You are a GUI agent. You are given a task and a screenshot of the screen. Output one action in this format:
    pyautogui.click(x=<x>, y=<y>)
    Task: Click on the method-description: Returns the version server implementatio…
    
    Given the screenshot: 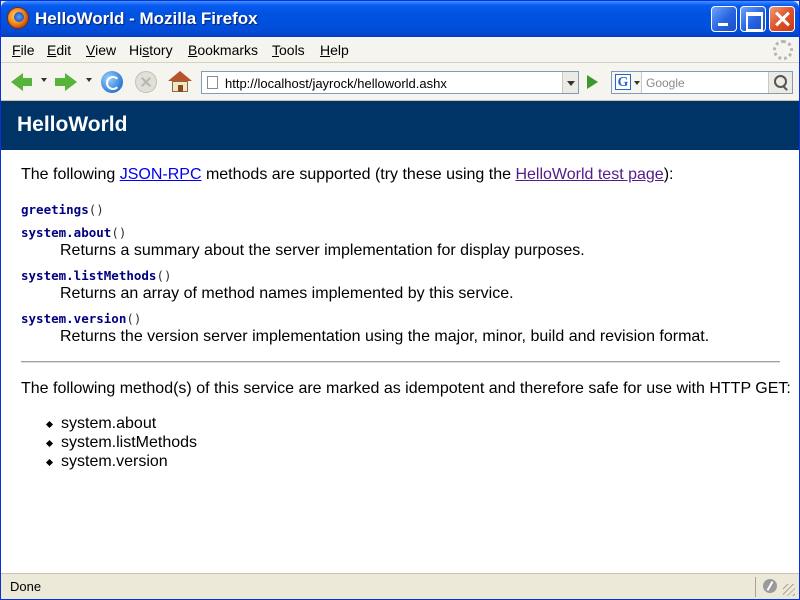 What is the action you would take?
    pyautogui.click(x=385, y=336)
    